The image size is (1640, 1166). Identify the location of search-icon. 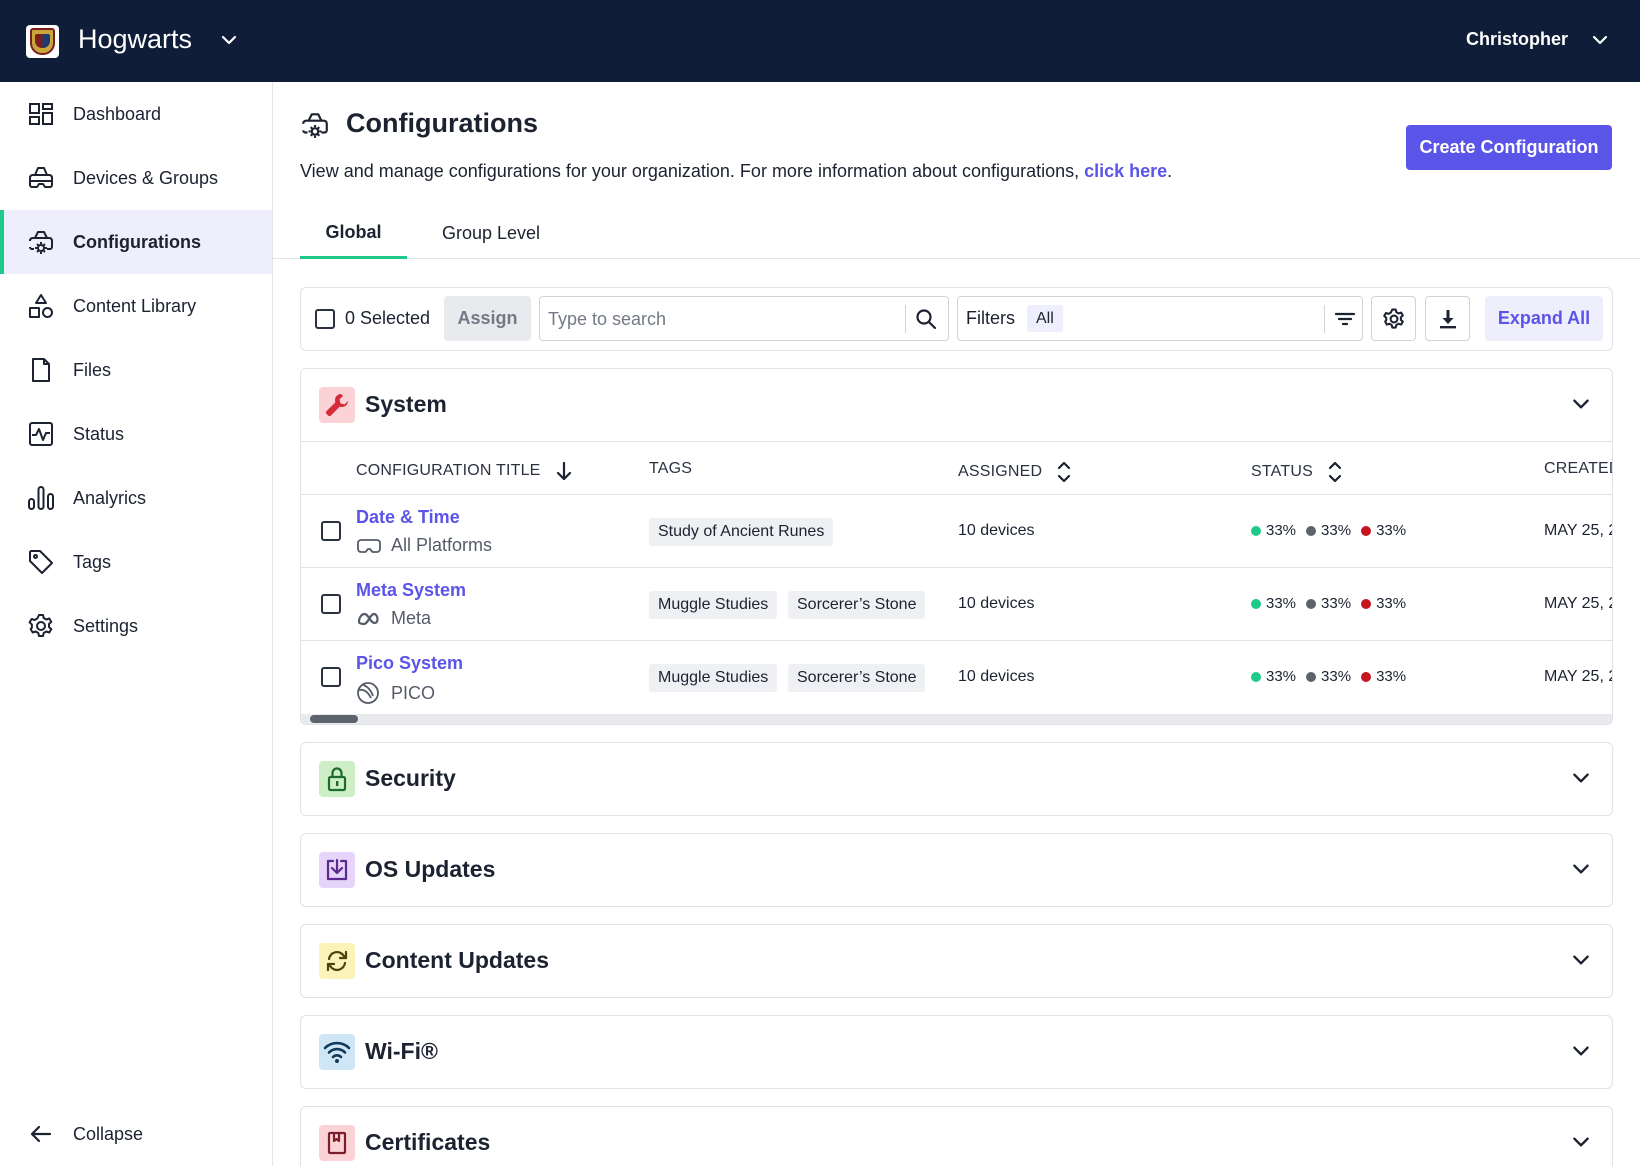
(926, 319).